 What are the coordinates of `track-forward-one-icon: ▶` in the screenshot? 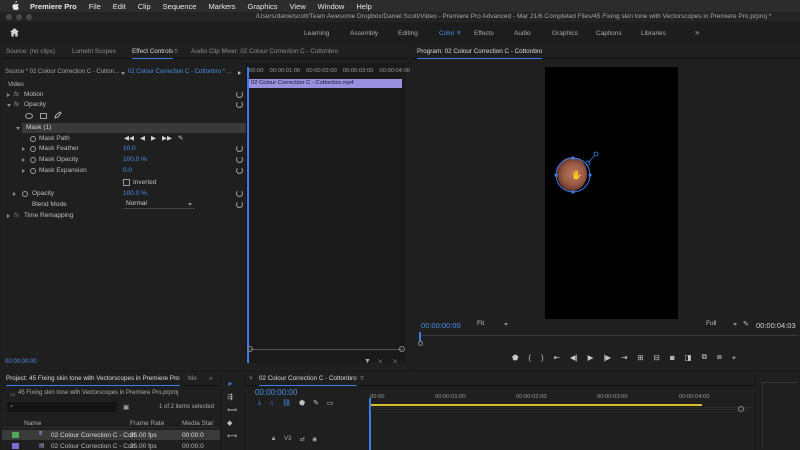 It's located at (153, 138).